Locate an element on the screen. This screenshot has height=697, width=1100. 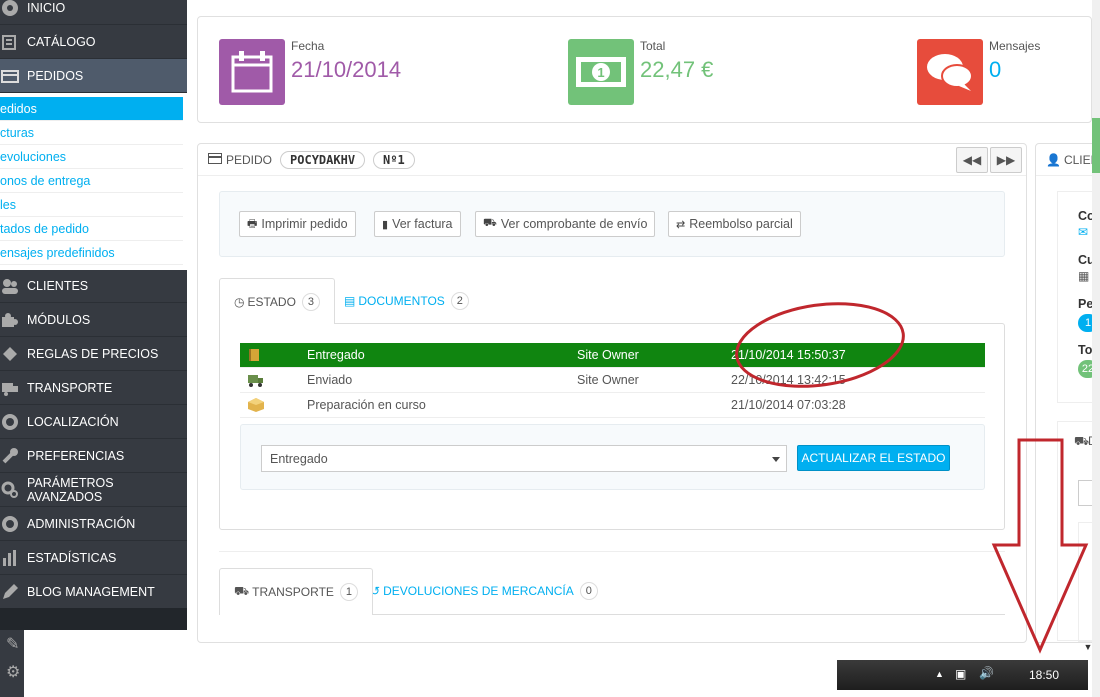
menu-item-pedidos: PEDIDOS is located at coordinates (93, 76).